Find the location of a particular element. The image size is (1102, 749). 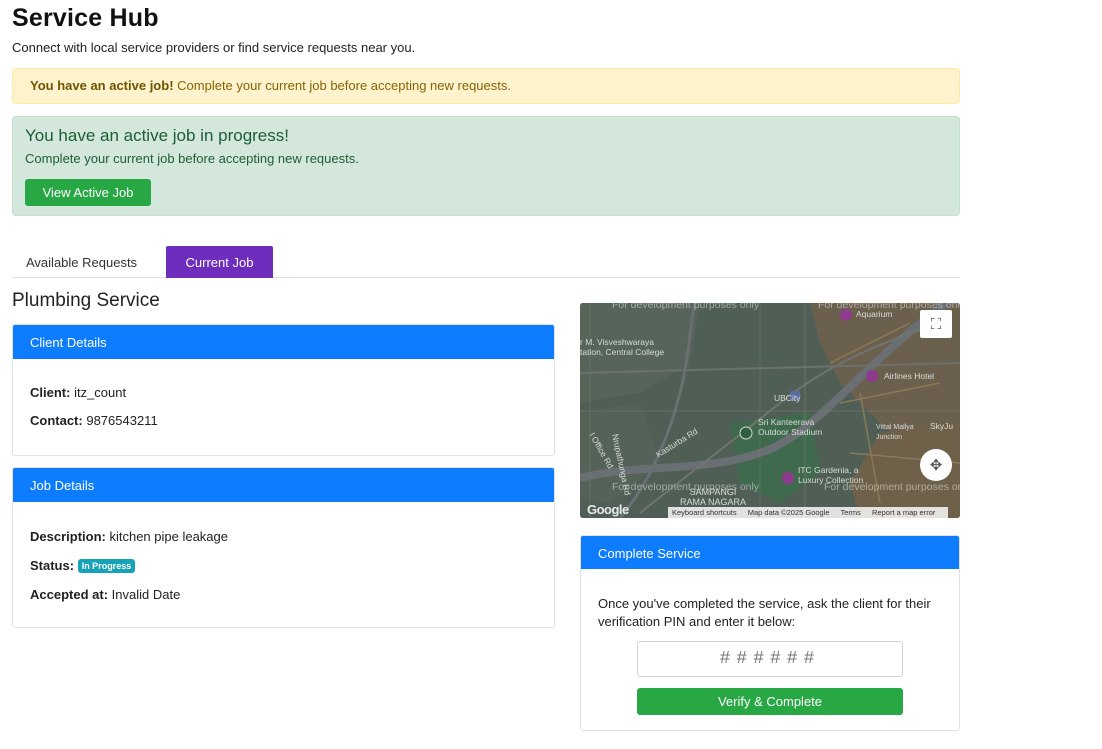

contact-row: Contact: 9876543211 is located at coordinates (283, 420).